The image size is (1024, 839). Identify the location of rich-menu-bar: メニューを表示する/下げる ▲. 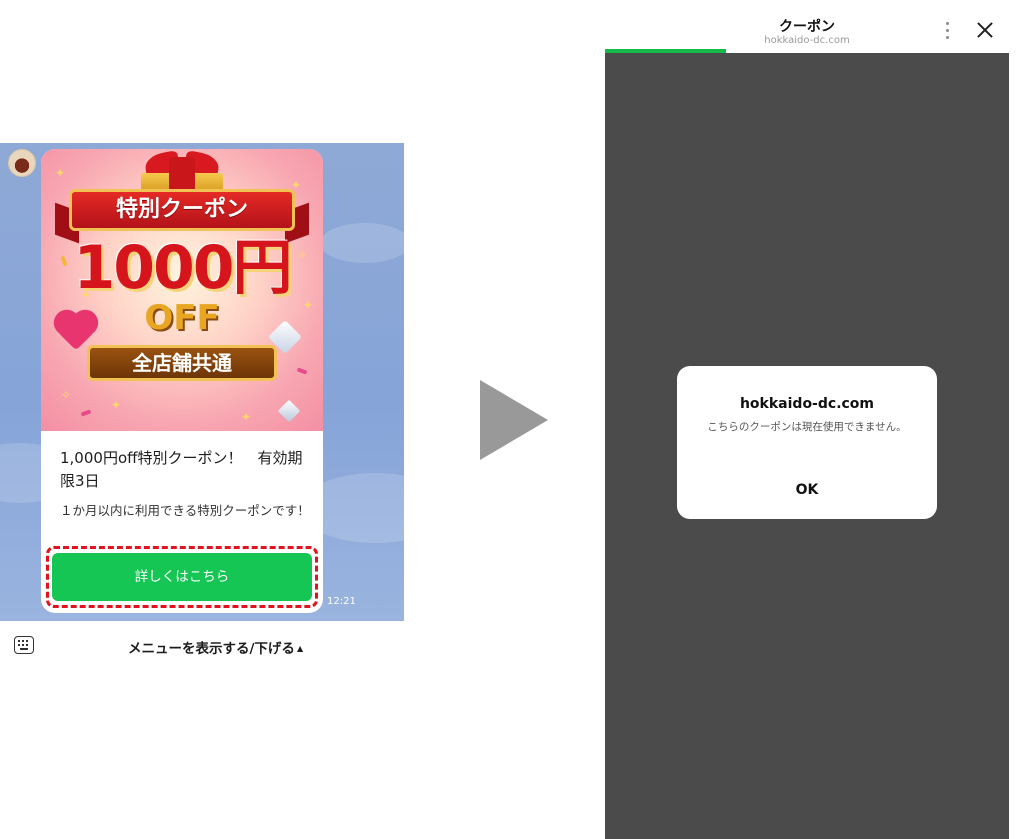
(202, 646).